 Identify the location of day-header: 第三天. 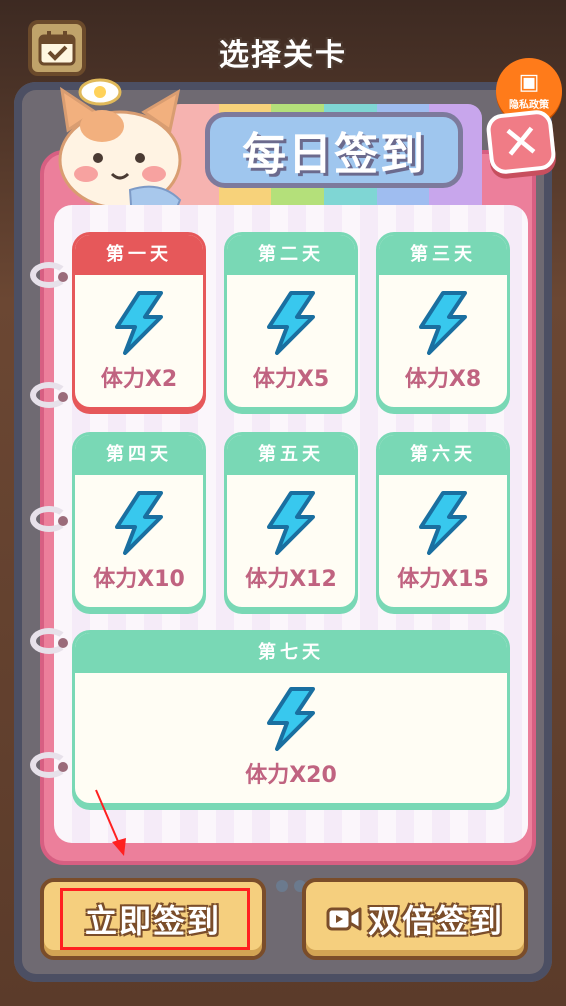
(443, 255).